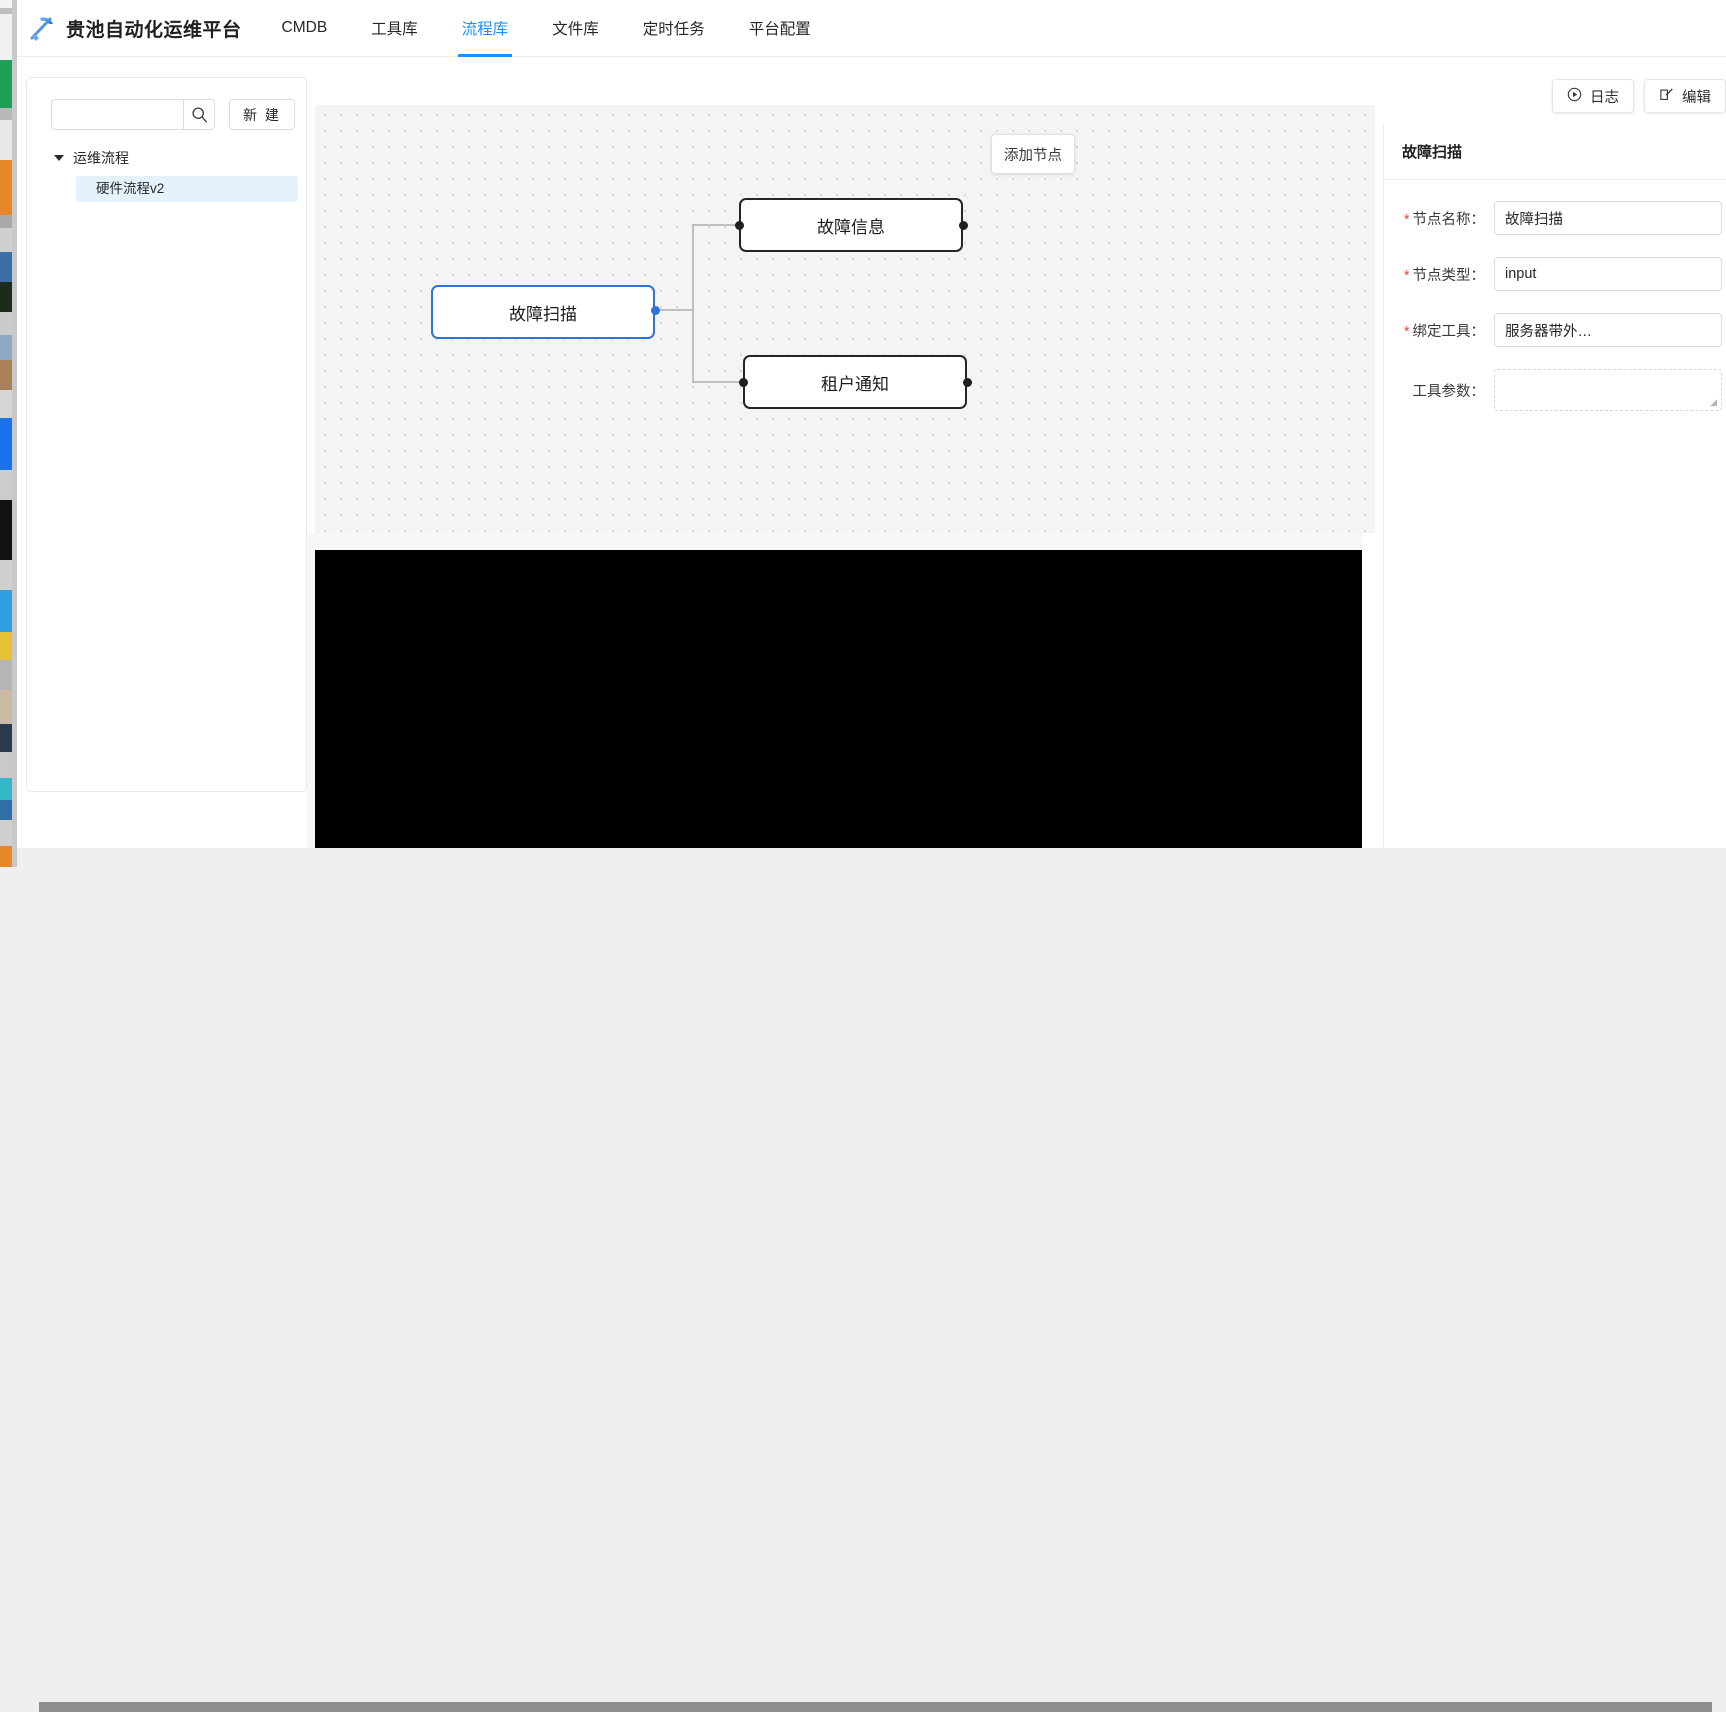  I want to click on play-circle-icon, so click(1574, 96).